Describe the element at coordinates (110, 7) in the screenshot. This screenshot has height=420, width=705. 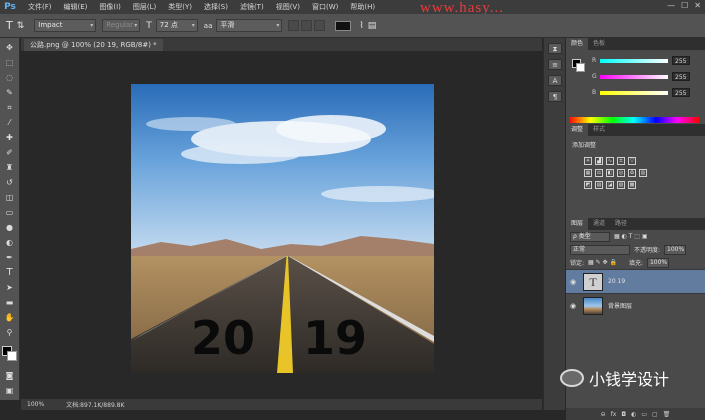
I see `menu-image: 图像(I)` at that location.